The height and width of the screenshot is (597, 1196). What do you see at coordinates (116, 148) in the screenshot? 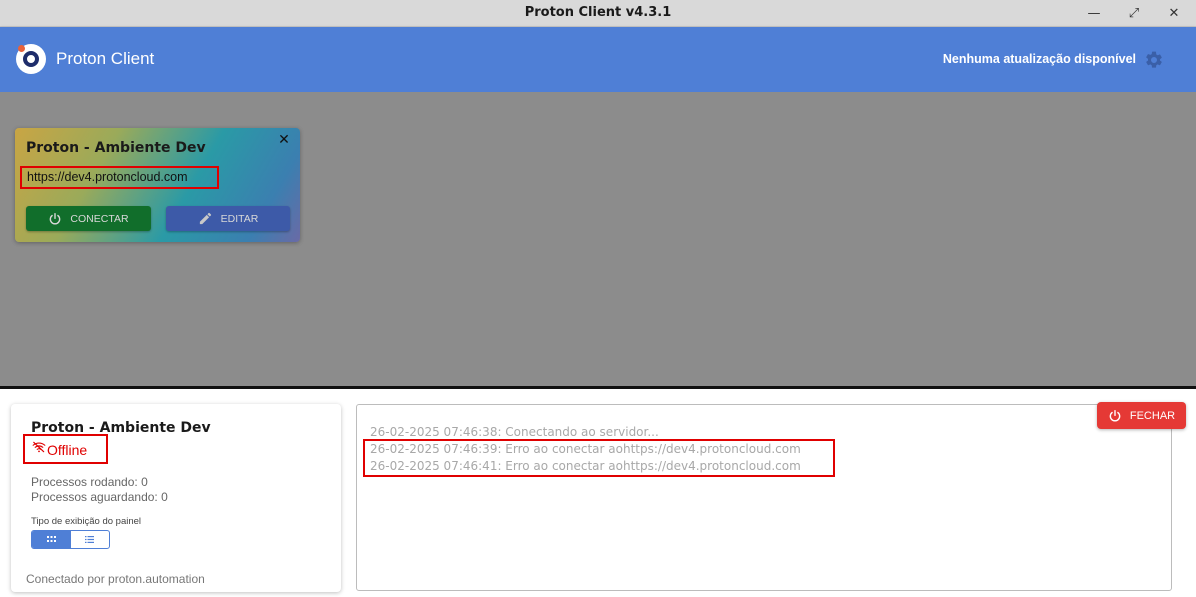
I see `server-card-title: Proton - Ambiente Dev` at bounding box center [116, 148].